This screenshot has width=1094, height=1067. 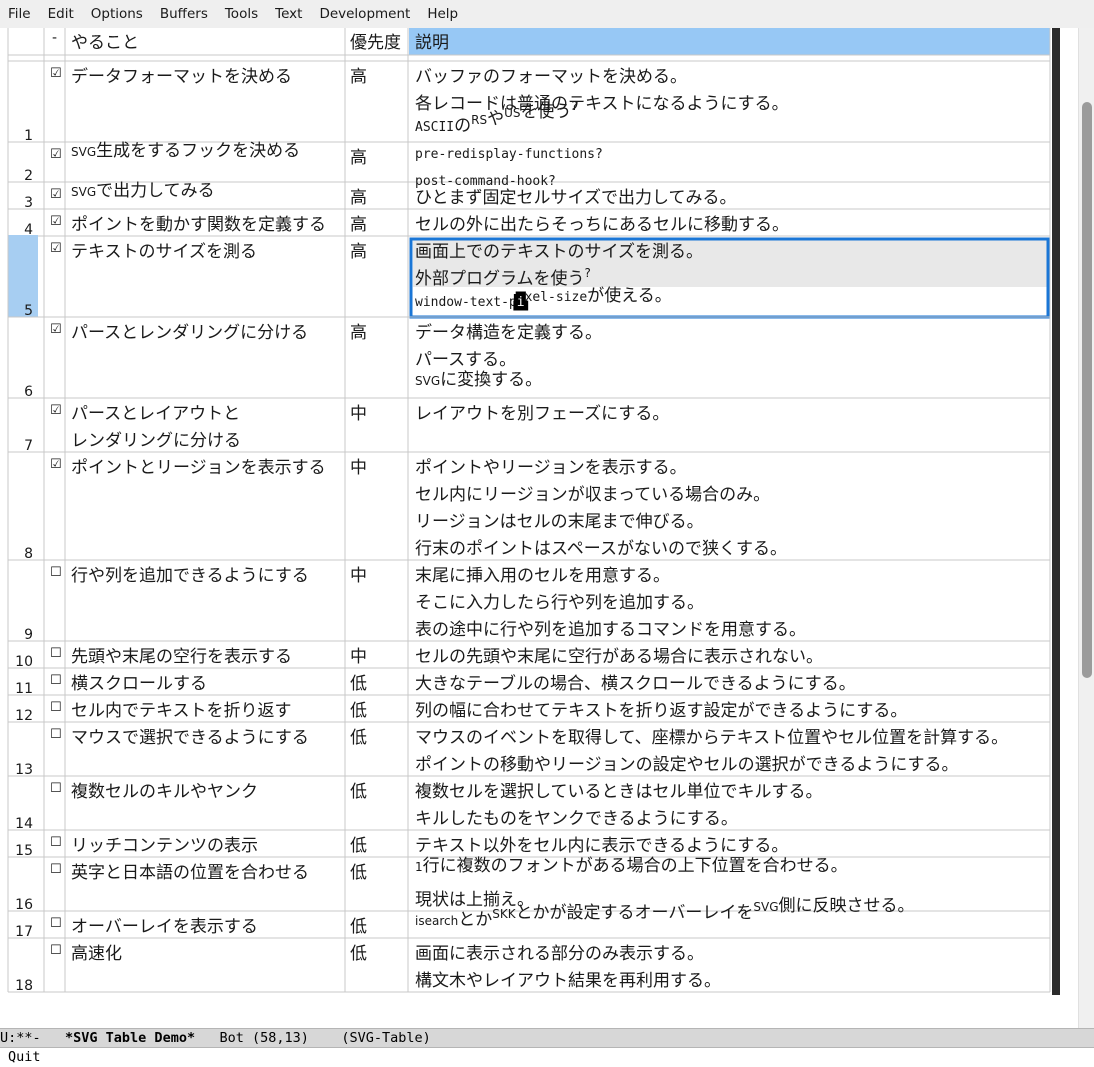 I want to click on desc-text: キルしたものをヤンクできるようにする。, so click(x=576, y=819).